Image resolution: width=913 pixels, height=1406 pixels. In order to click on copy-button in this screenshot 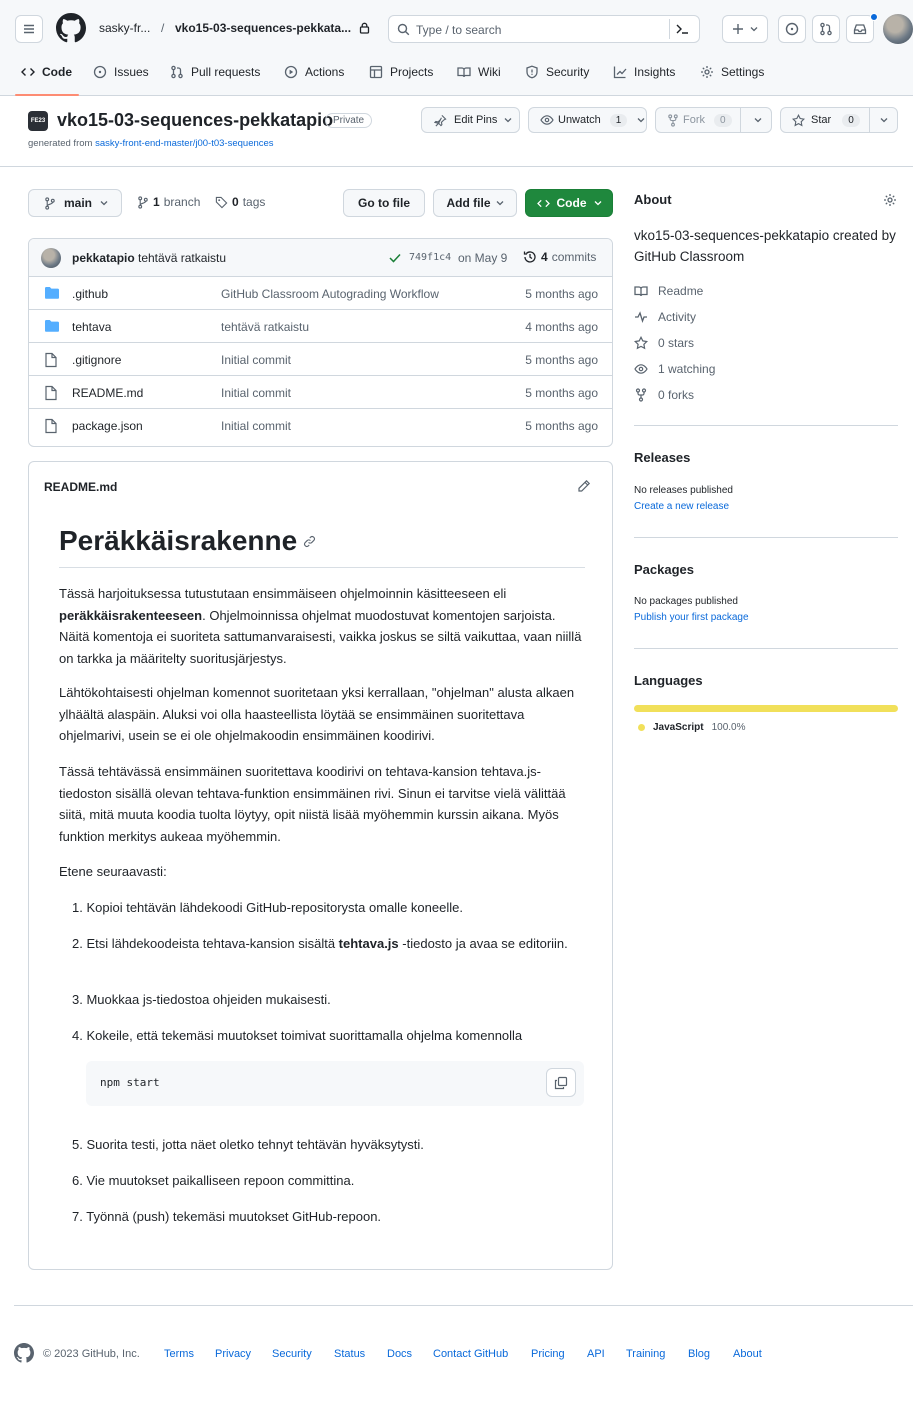, I will do `click(561, 1082)`.